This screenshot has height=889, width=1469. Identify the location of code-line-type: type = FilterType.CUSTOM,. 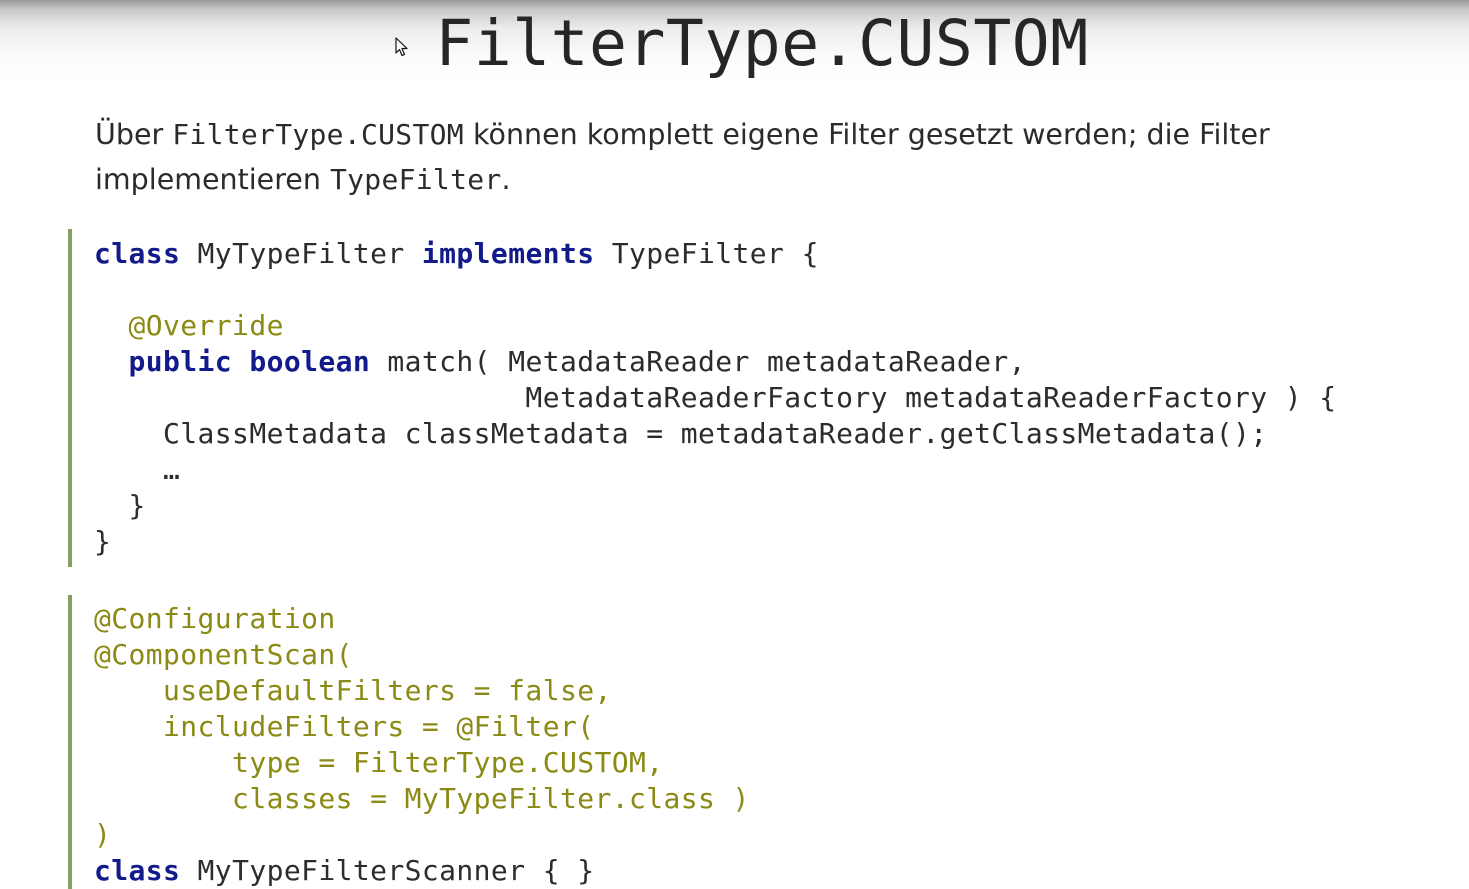
(379, 762).